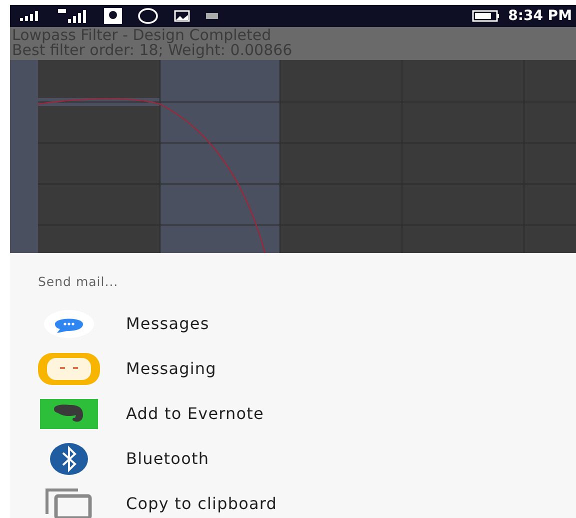 The height and width of the screenshot is (518, 576). Describe the element at coordinates (69, 413) in the screenshot. I see `elephant-icon` at that location.